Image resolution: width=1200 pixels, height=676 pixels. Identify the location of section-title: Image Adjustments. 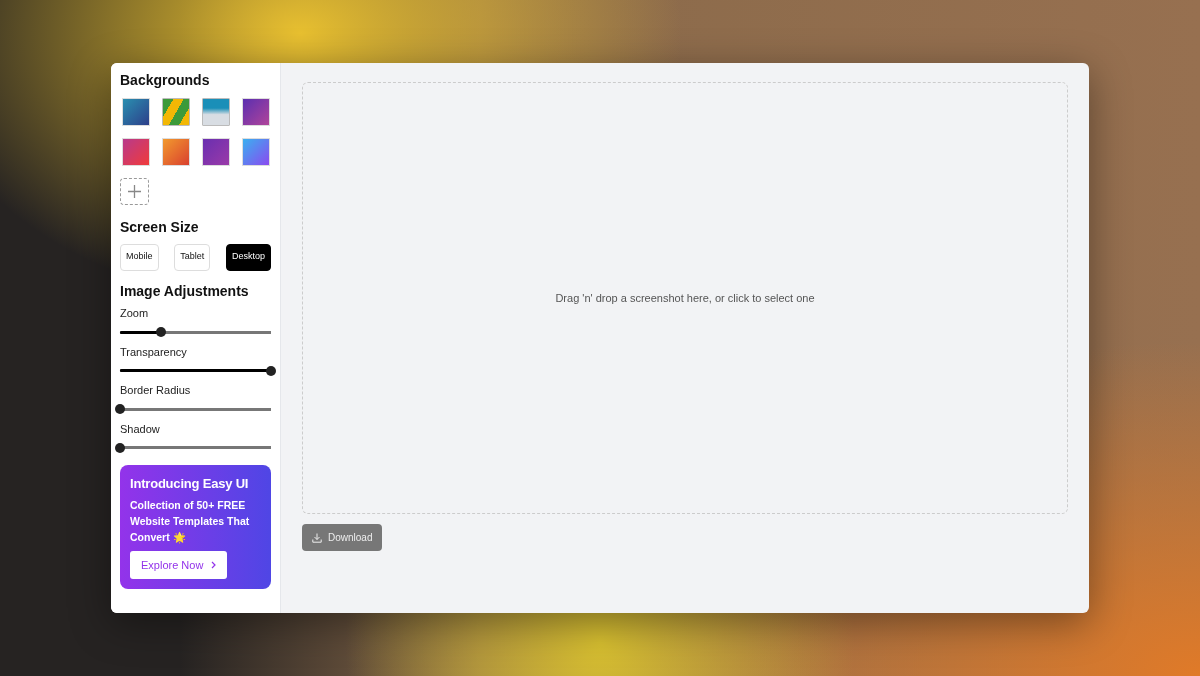
(185, 291).